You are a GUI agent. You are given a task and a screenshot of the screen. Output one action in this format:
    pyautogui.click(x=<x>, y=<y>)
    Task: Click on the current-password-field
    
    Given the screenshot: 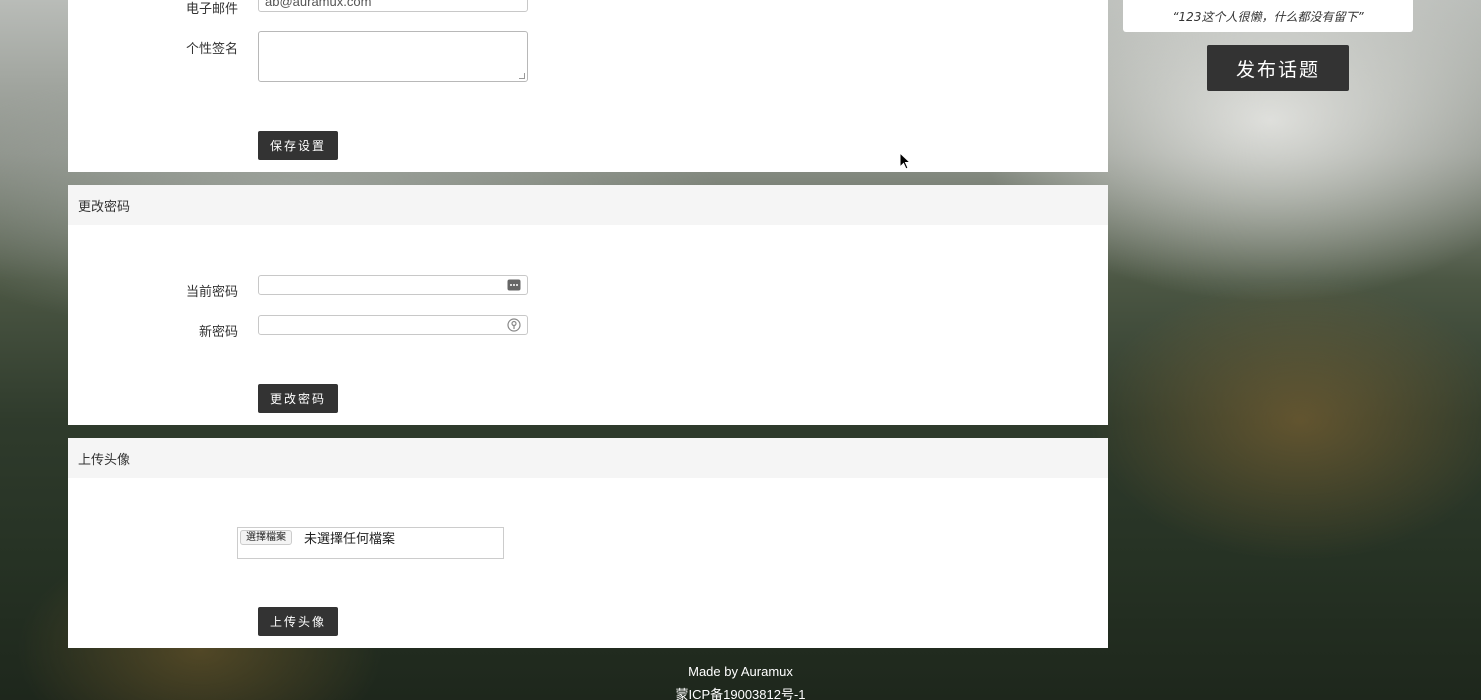 What is the action you would take?
    pyautogui.click(x=393, y=285)
    